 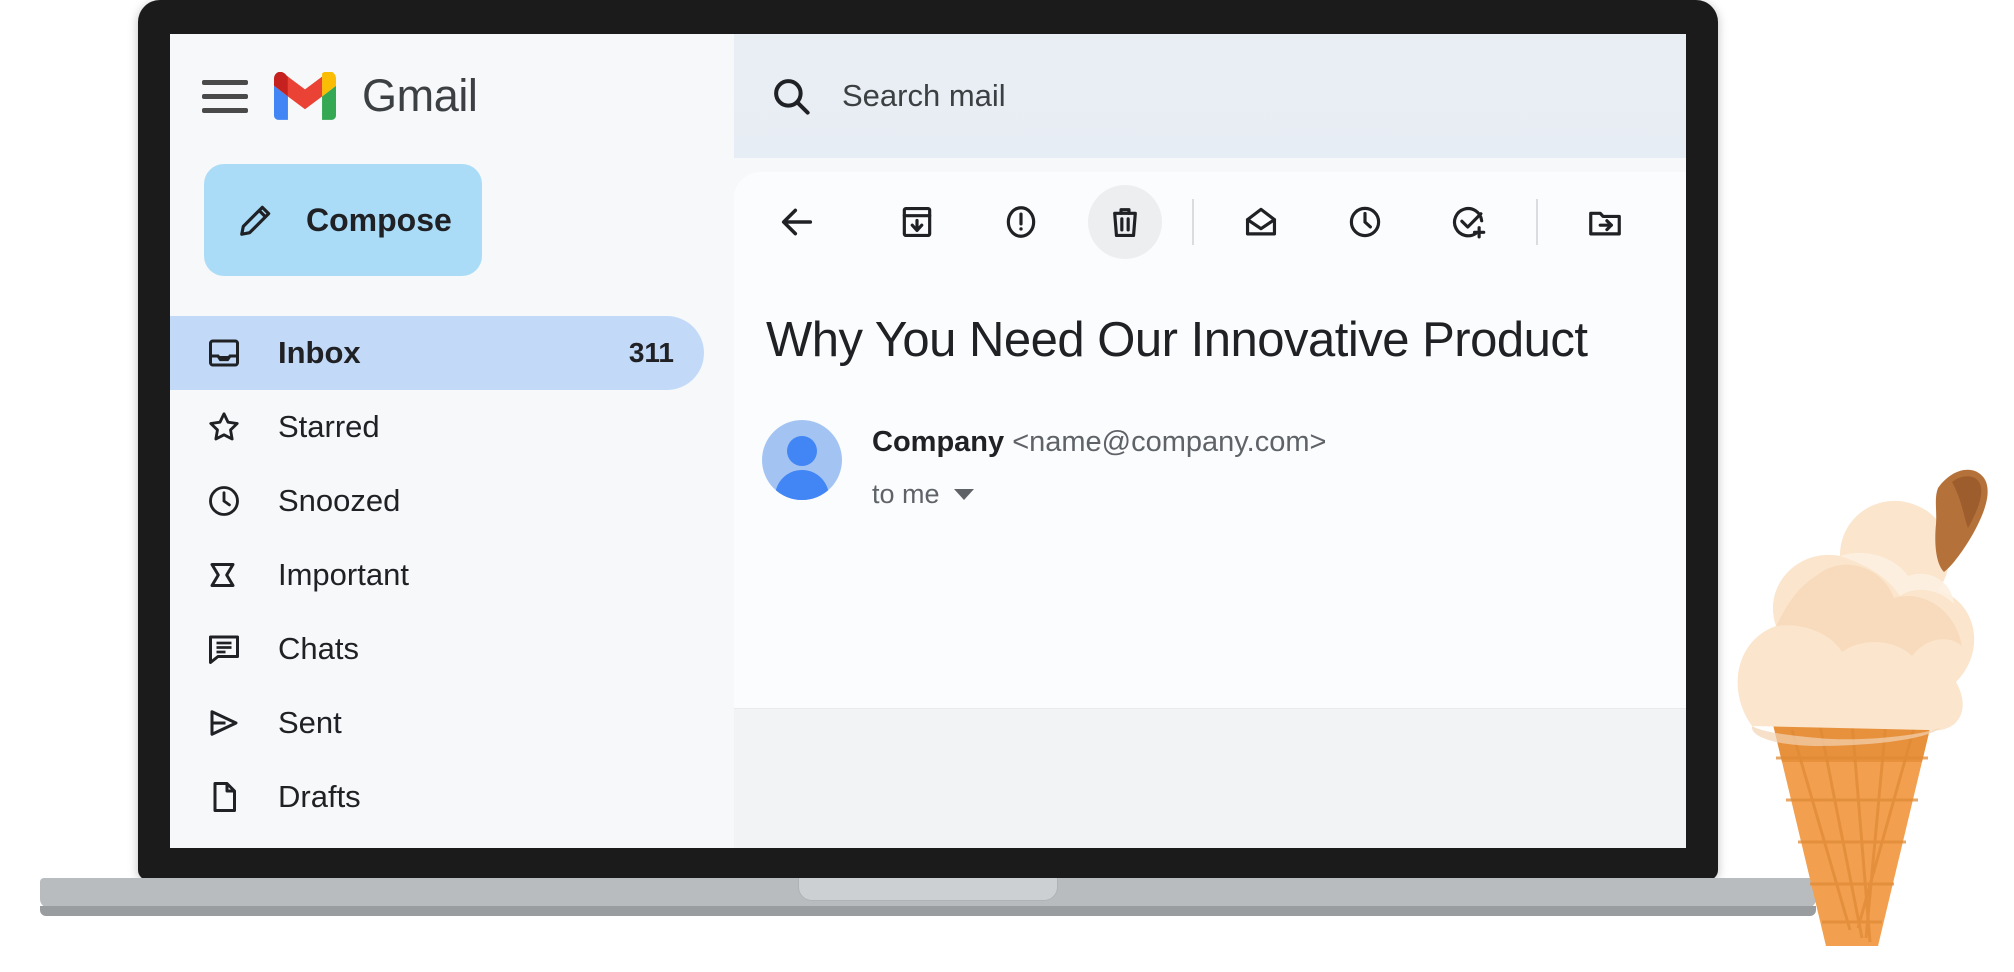 What do you see at coordinates (437, 723) in the screenshot?
I see `sidebar-item-sent: Sent` at bounding box center [437, 723].